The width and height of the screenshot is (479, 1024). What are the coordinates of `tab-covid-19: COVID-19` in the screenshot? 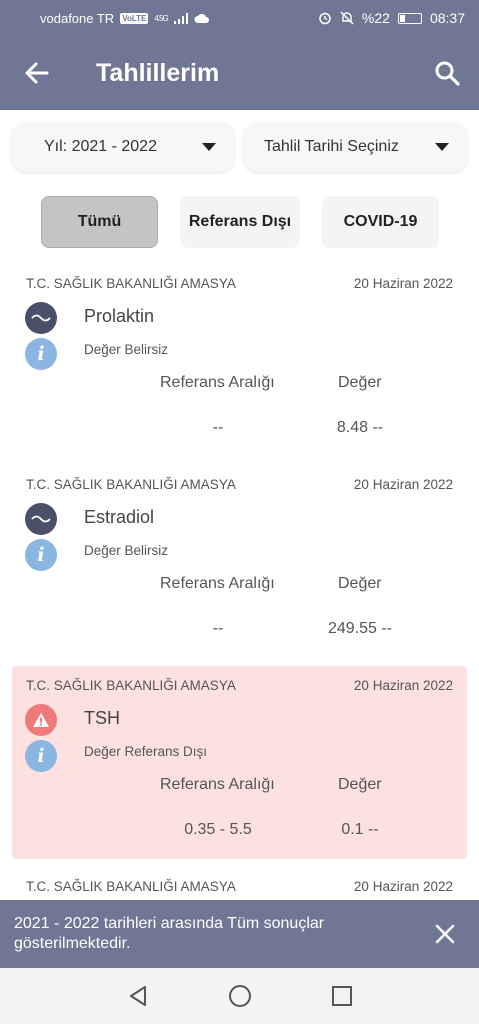 It's located at (380, 222).